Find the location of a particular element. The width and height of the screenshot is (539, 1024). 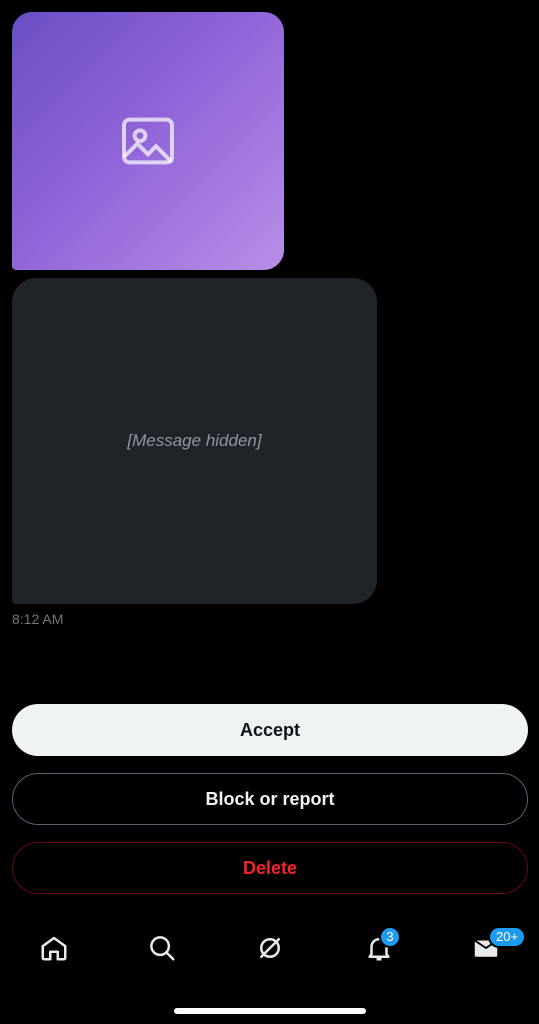

delete-button: Delete is located at coordinates (270, 868).